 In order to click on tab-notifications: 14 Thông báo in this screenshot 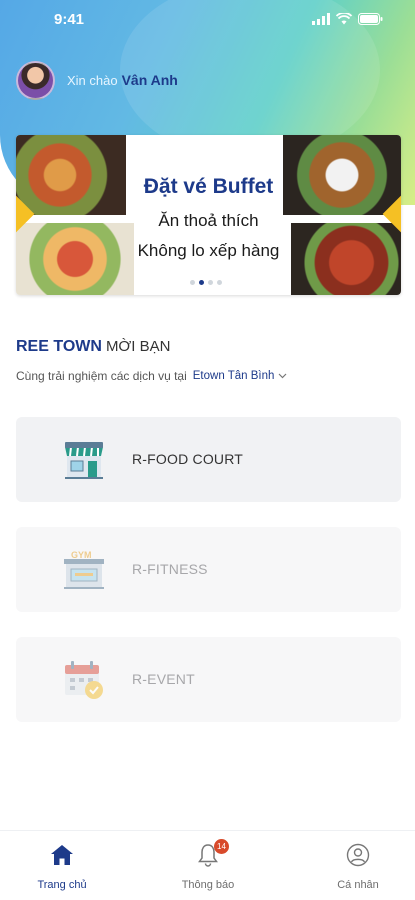, I will do `click(208, 865)`.